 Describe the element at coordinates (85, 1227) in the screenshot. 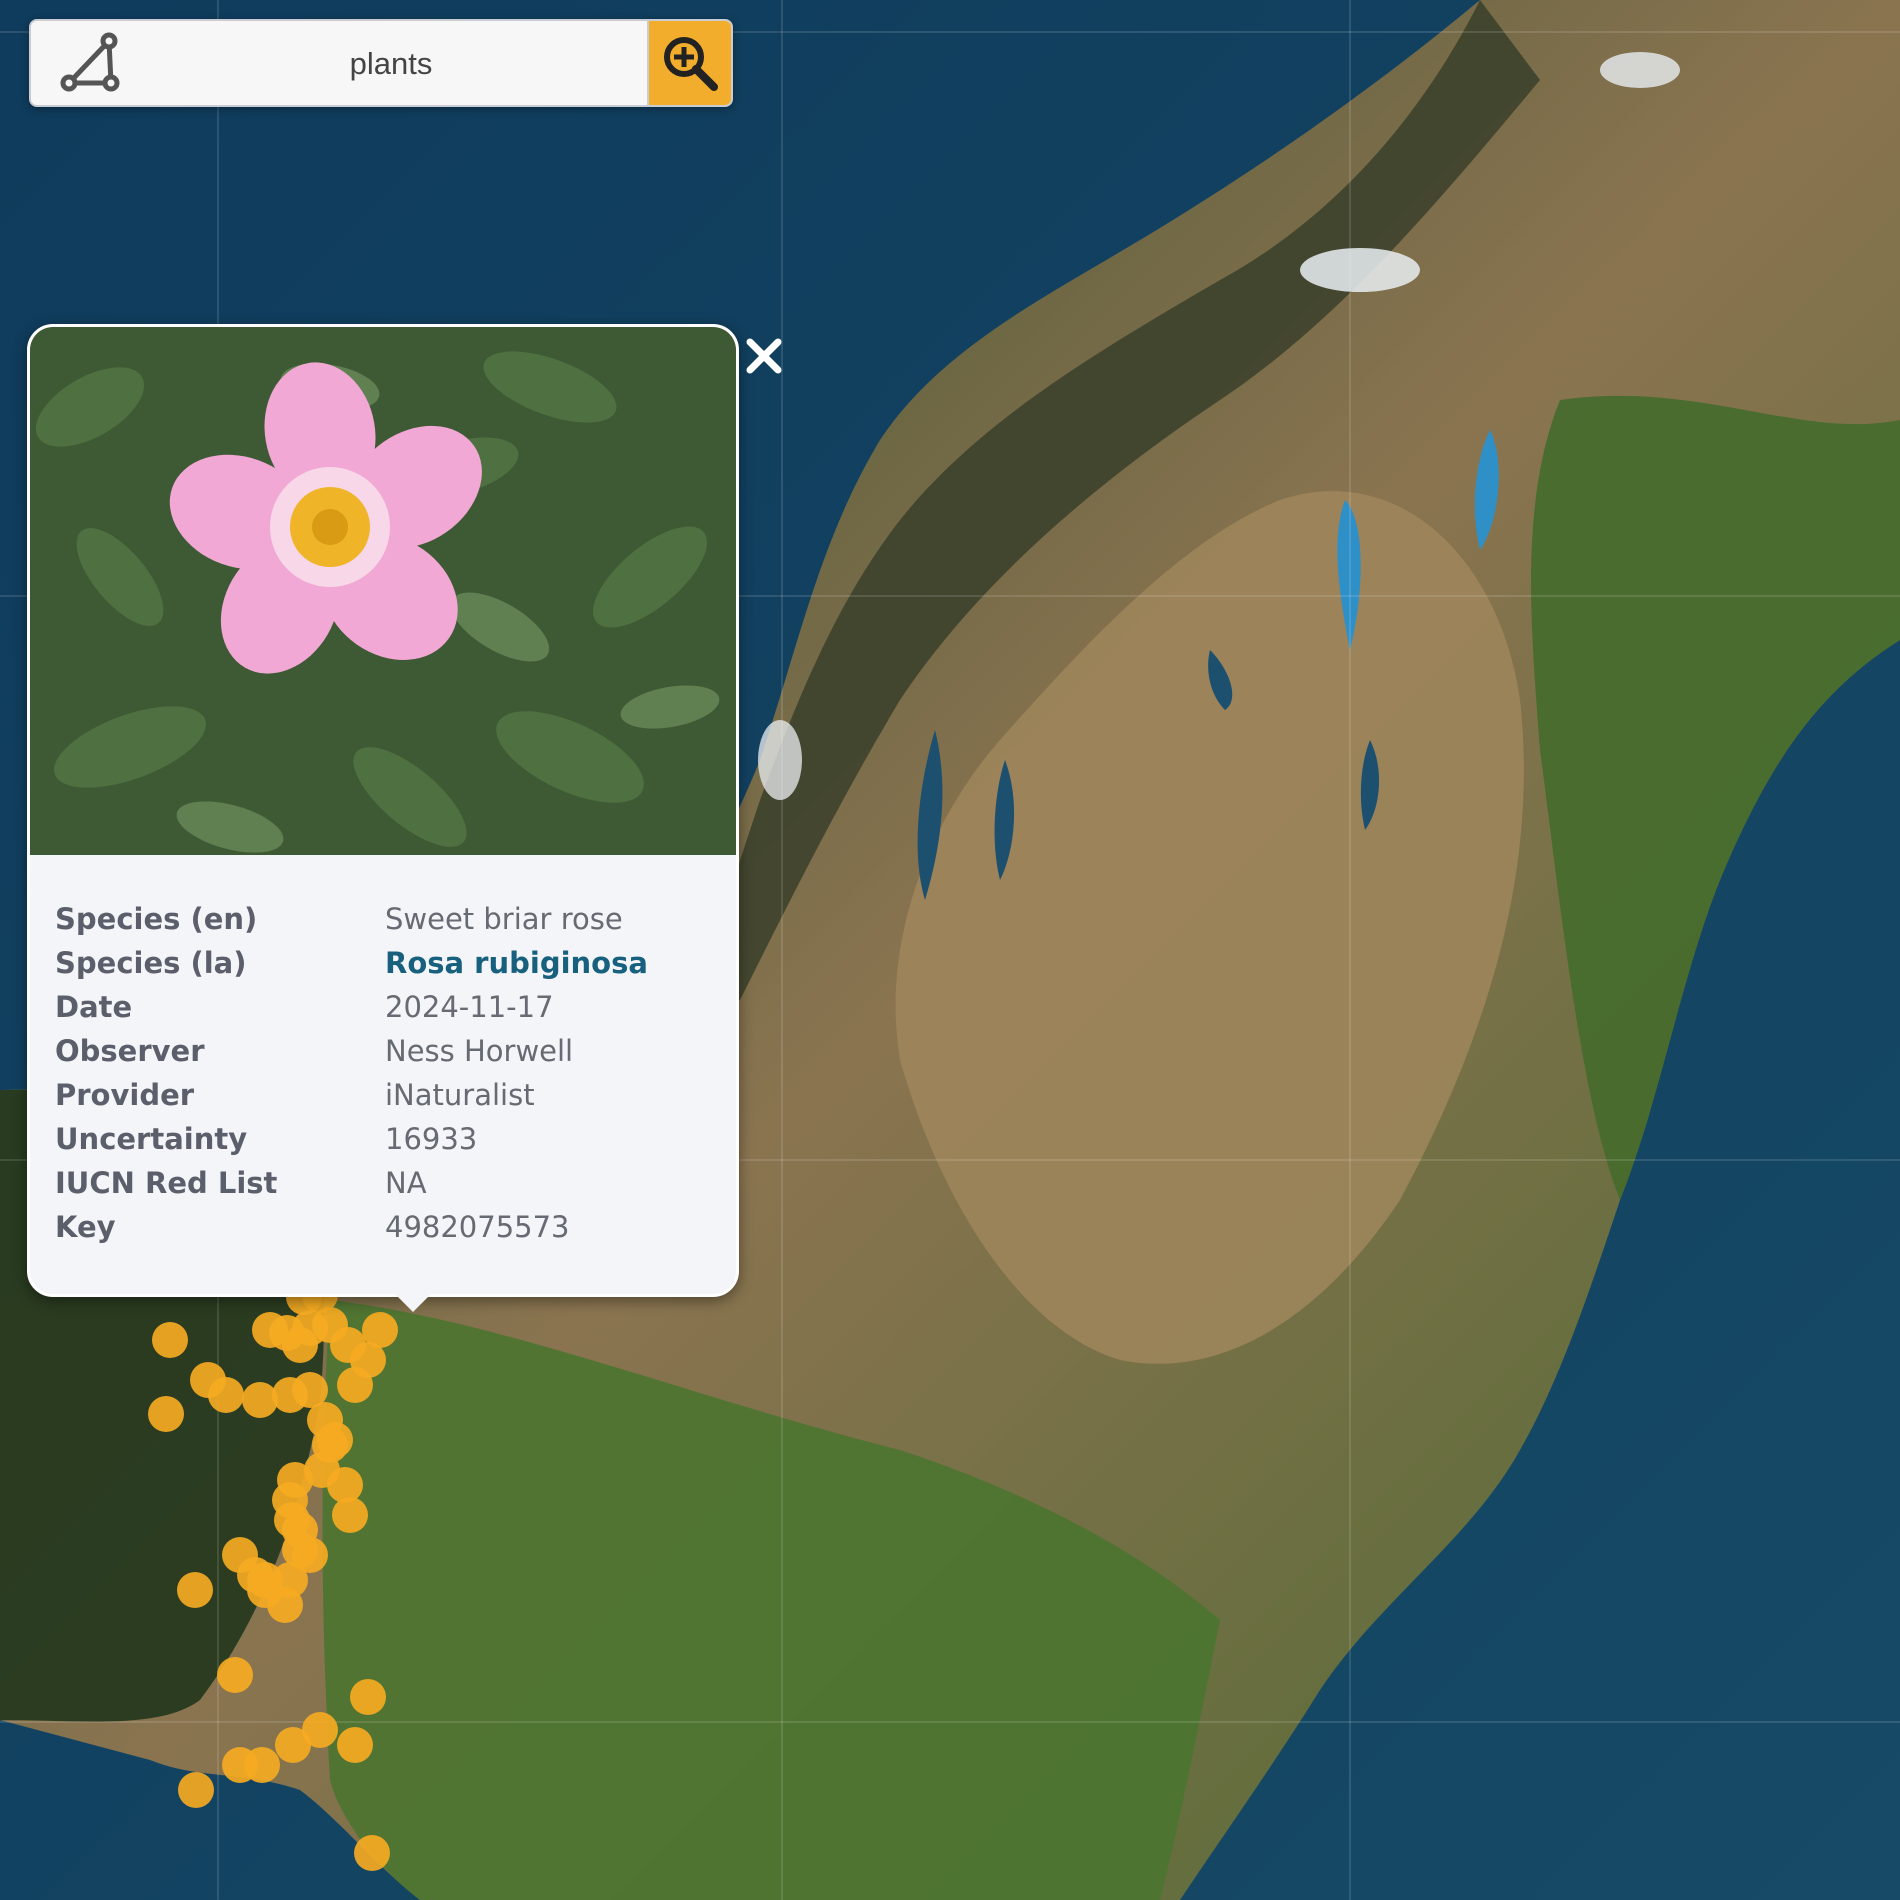

I see `attribute-label: Key` at that location.